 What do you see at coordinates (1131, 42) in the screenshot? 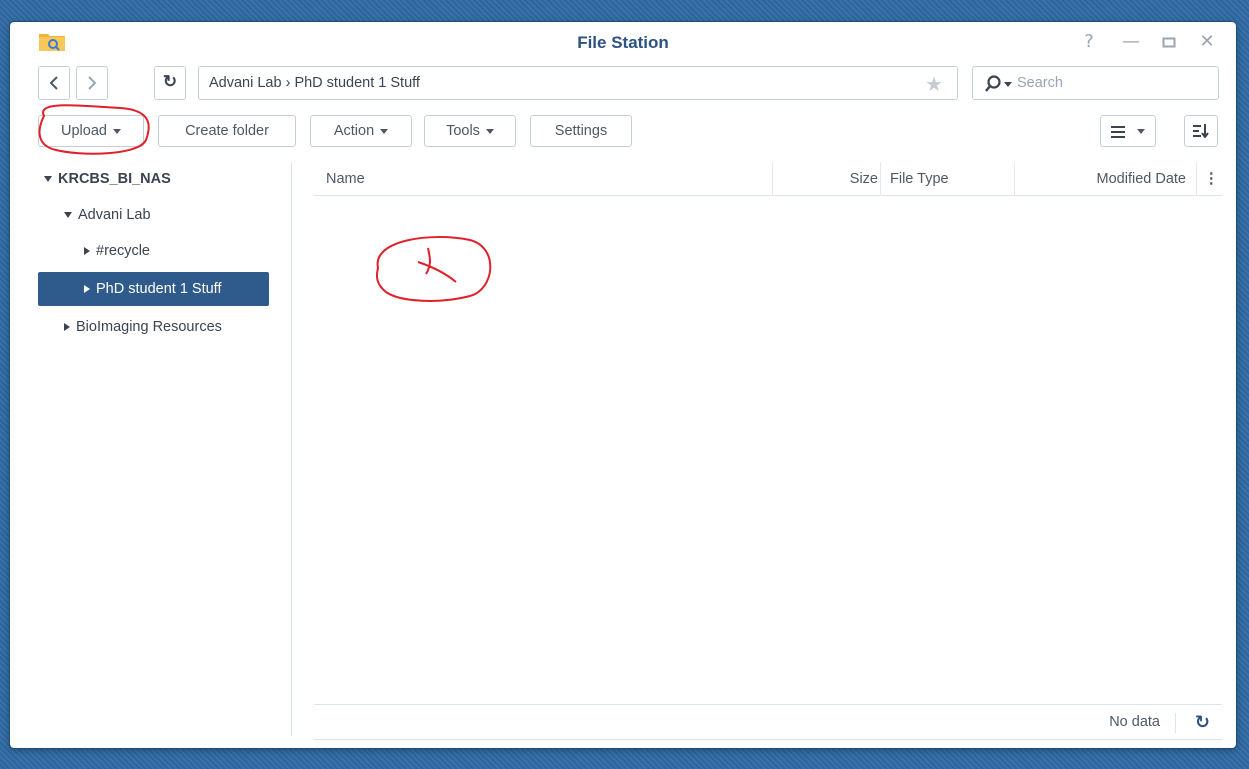
I see `minimize-icon: —` at bounding box center [1131, 42].